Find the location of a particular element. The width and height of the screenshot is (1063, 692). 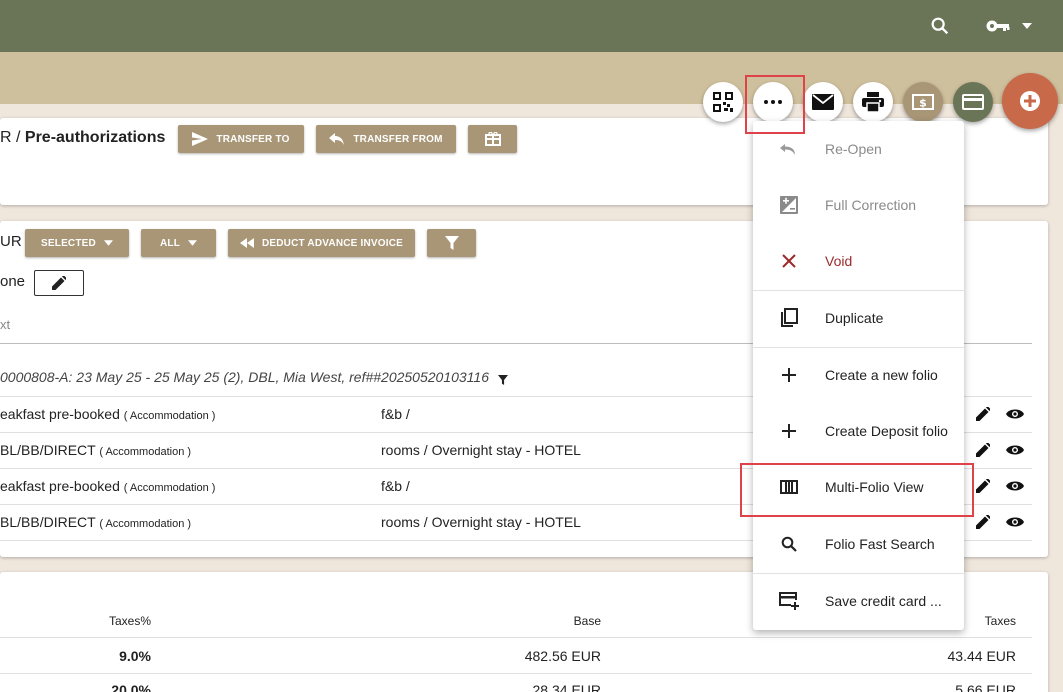

folio-name: one is located at coordinates (13, 281).